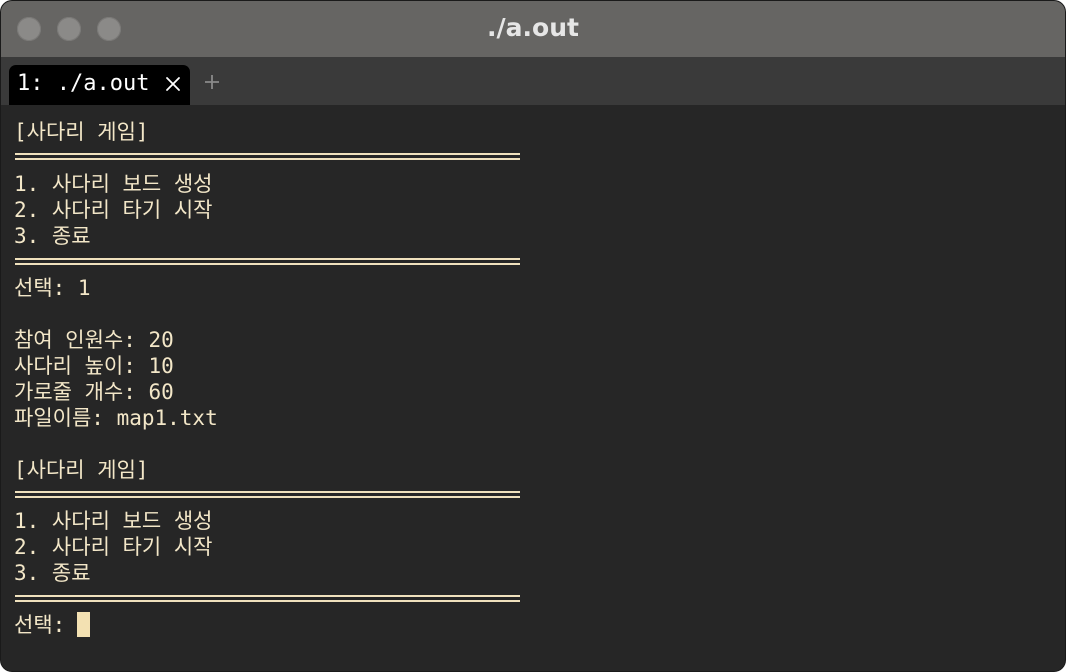 The image size is (1066, 672). I want to click on ladder-height-line: 사다리 높이: 10, so click(94, 366).